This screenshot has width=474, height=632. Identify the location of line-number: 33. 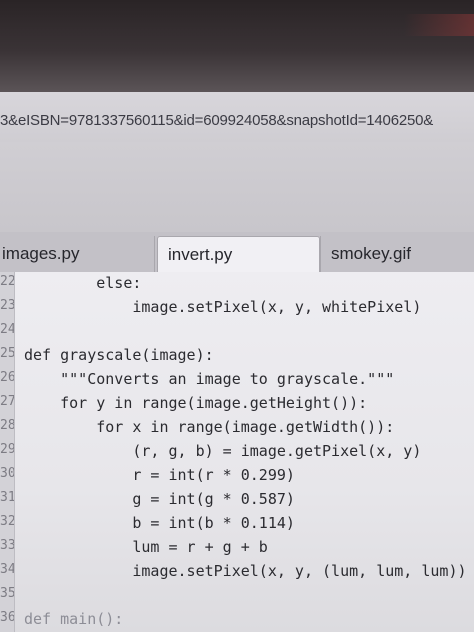
(7, 545).